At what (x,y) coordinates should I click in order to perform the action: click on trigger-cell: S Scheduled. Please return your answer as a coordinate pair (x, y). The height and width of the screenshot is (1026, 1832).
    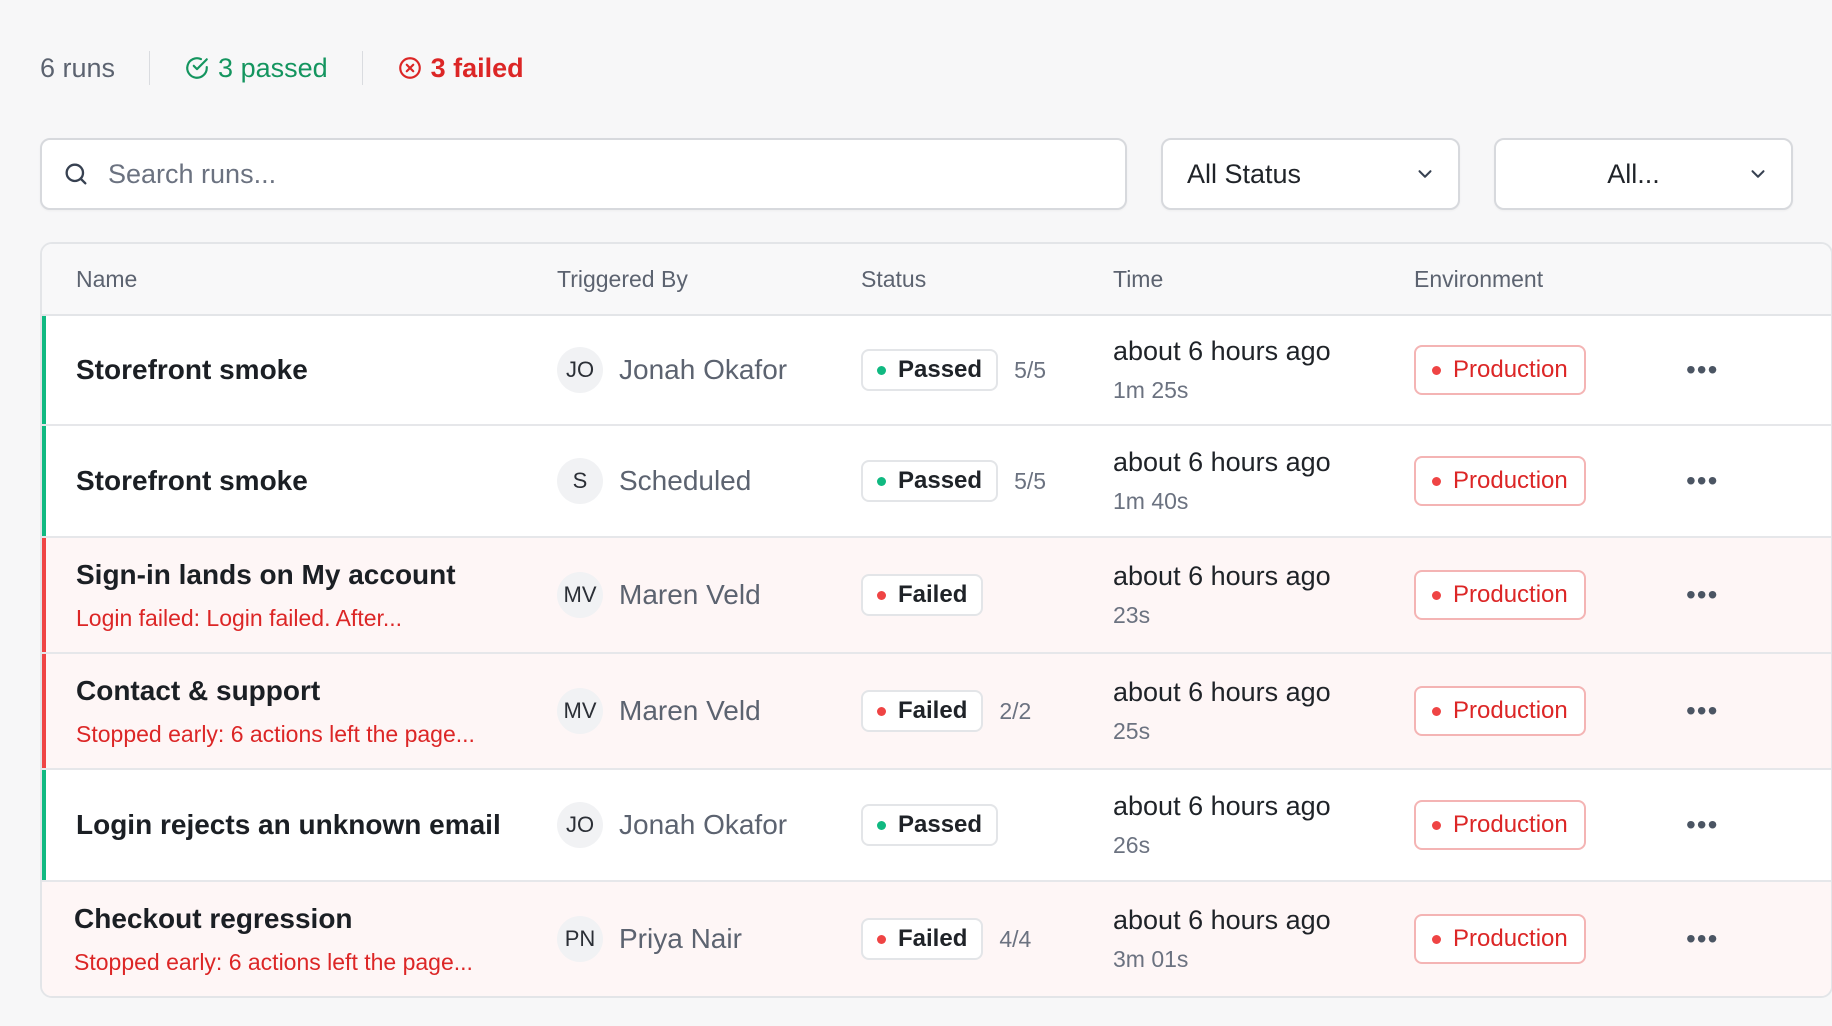
    Looking at the image, I should click on (709, 481).